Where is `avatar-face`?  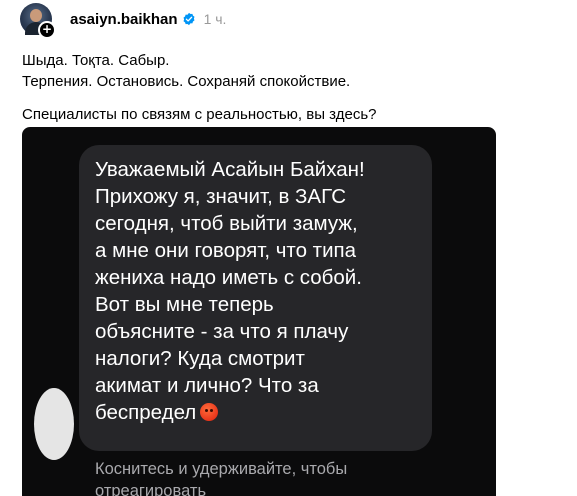
avatar-face is located at coordinates (36, 15).